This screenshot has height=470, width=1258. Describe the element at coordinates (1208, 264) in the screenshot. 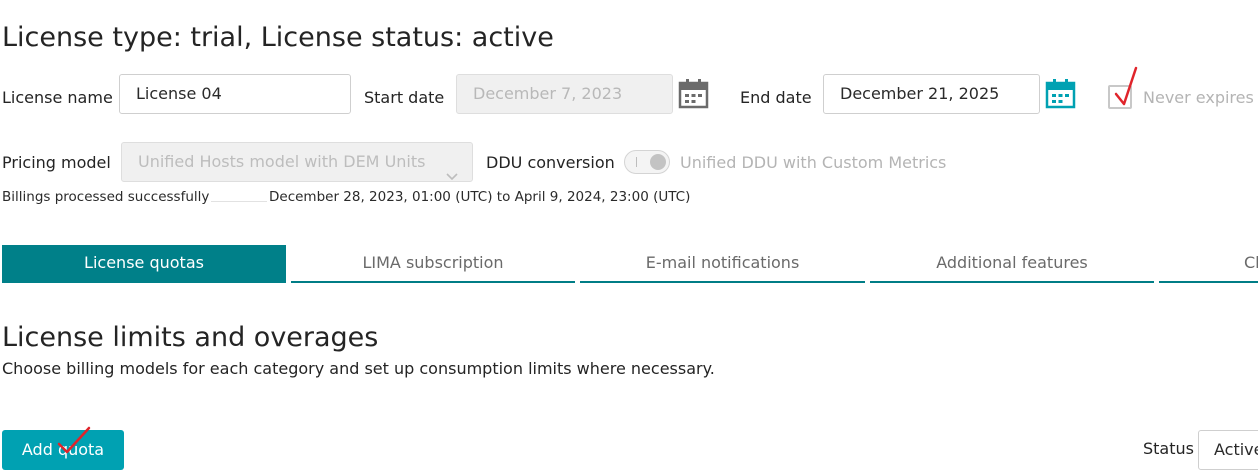

I see `tab-cl: Cl` at that location.